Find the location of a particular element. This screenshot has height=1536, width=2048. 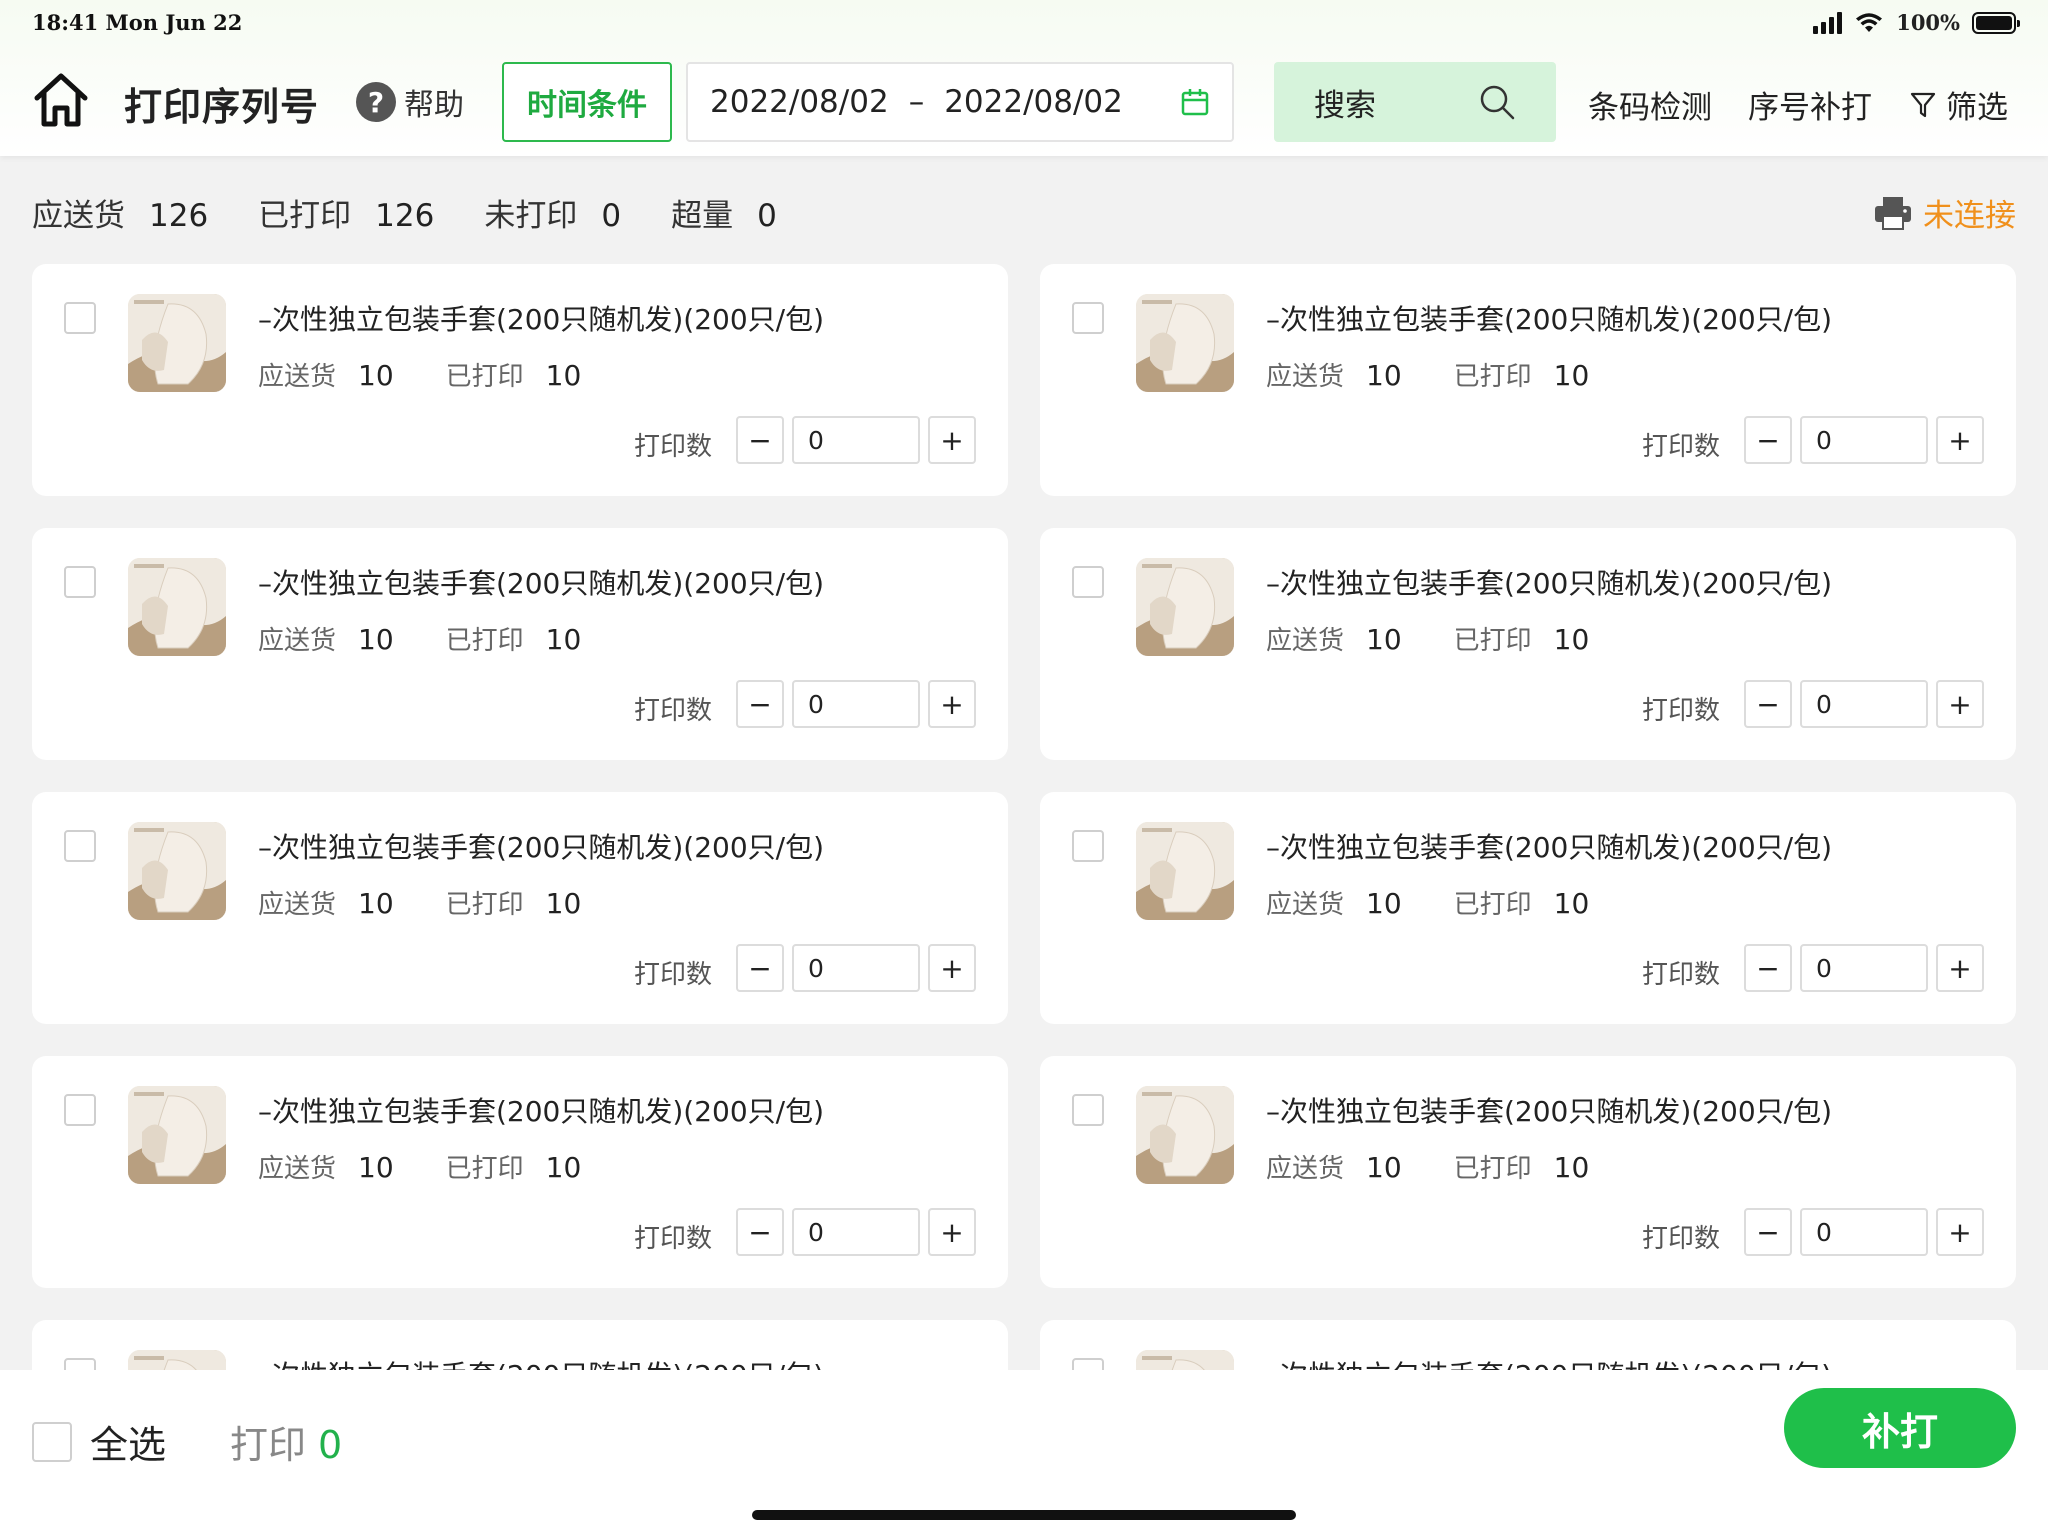

filter-label: 筛选 is located at coordinates (1977, 108).